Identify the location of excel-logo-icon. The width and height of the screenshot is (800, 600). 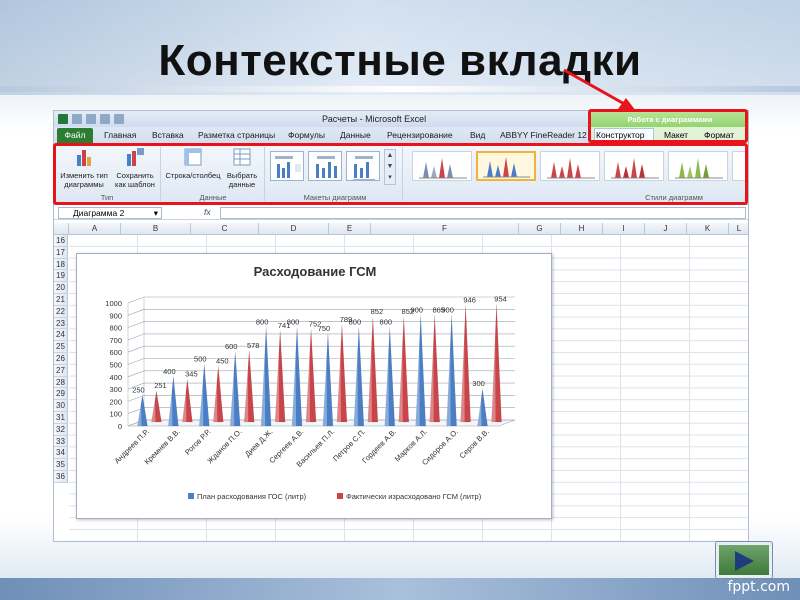
(63, 119).